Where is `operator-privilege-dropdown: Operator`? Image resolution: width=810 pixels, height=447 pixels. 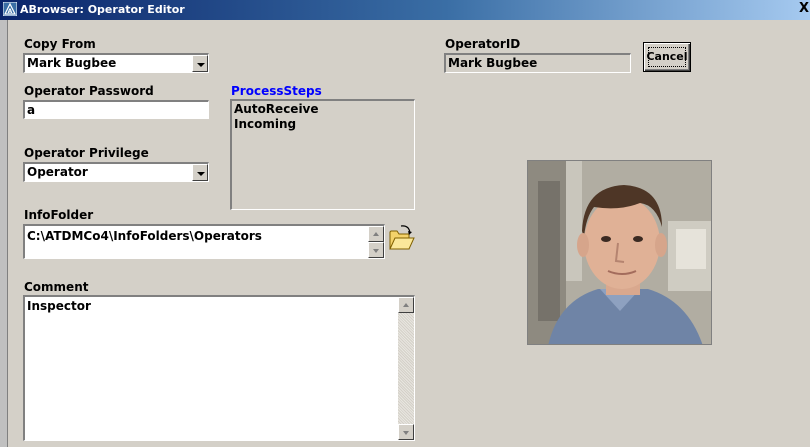
operator-privilege-dropdown: Operator is located at coordinates (116, 172).